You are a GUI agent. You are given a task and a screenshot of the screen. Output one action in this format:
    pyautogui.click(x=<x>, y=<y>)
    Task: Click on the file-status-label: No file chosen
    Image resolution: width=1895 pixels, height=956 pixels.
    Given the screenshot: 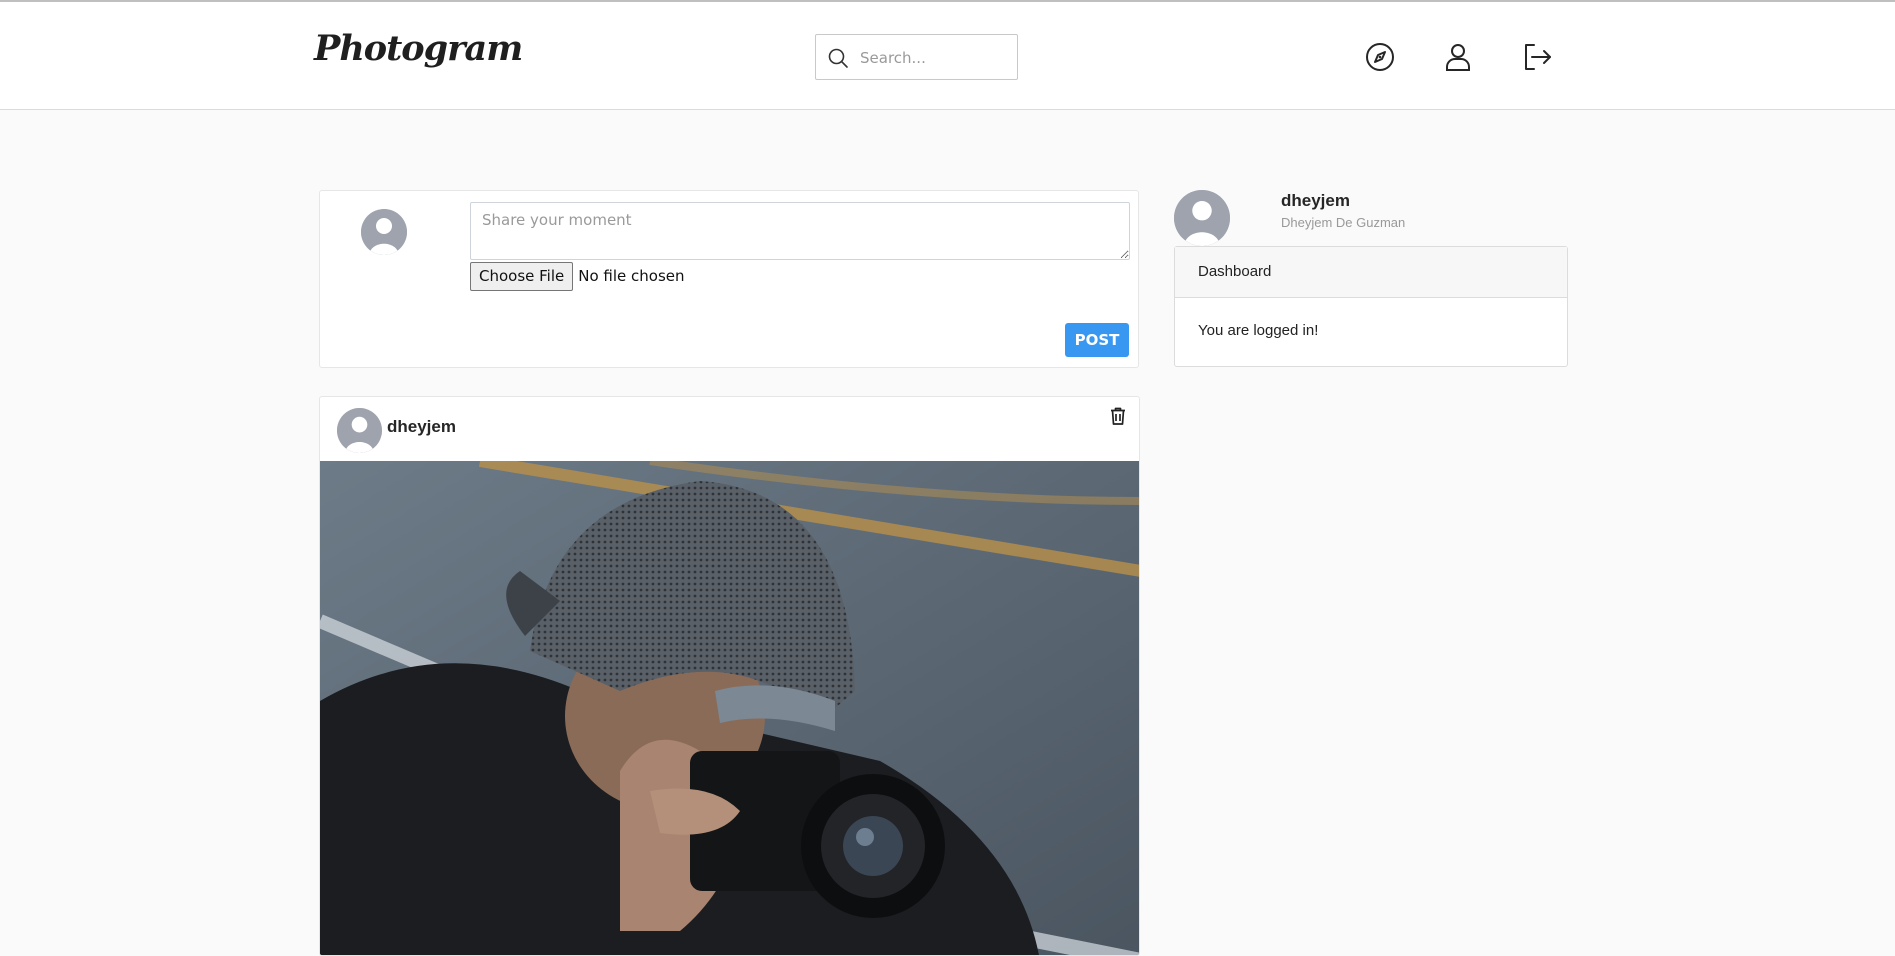 What is the action you would take?
    pyautogui.click(x=631, y=276)
    